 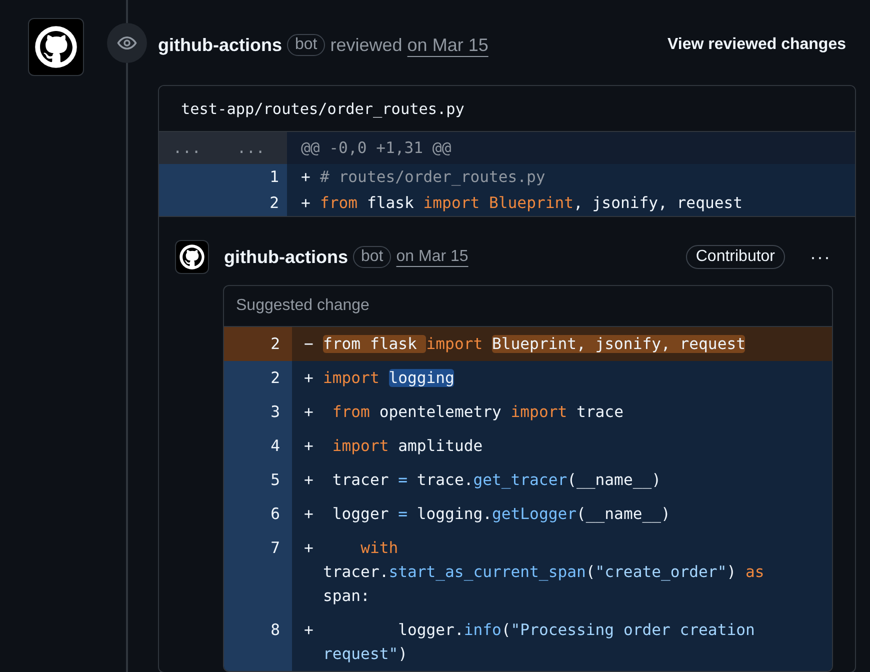 I want to click on code-line: logger = logging.getLogger(__name__), so click(x=501, y=514).